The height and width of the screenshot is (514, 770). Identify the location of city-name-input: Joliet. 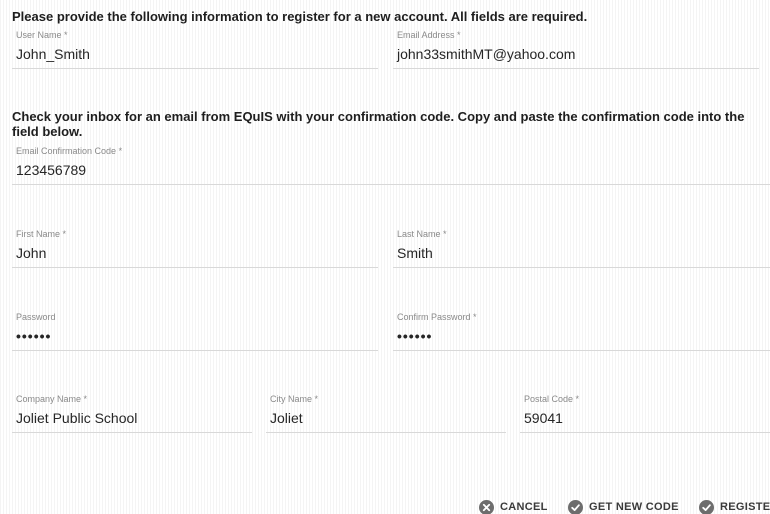
(386, 418).